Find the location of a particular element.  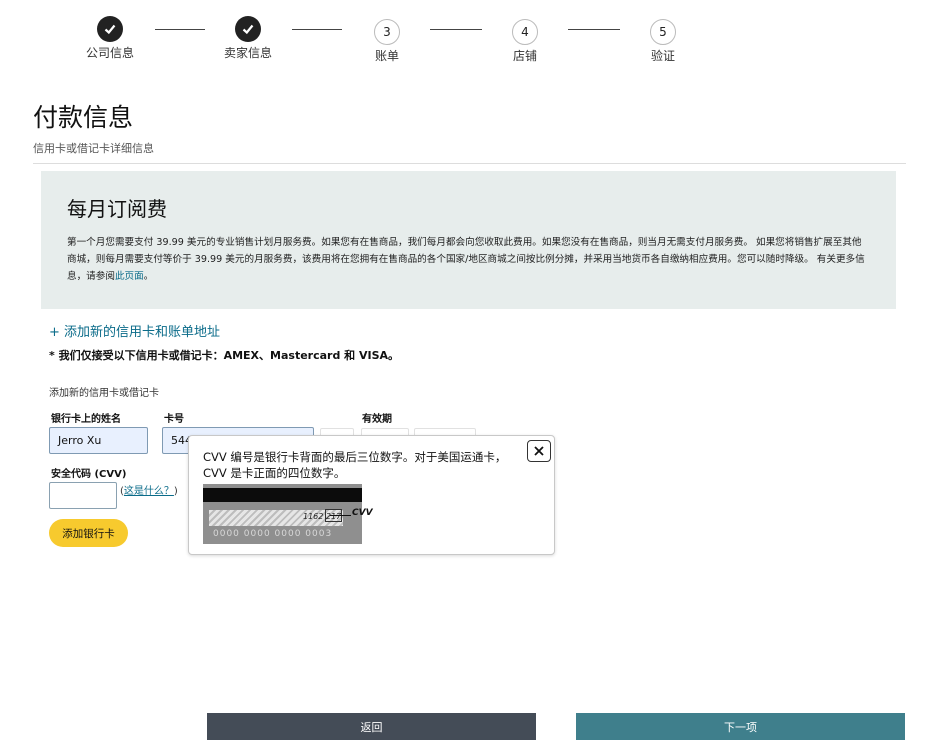

step-company-info: 公司信息 is located at coordinates (110, 38).